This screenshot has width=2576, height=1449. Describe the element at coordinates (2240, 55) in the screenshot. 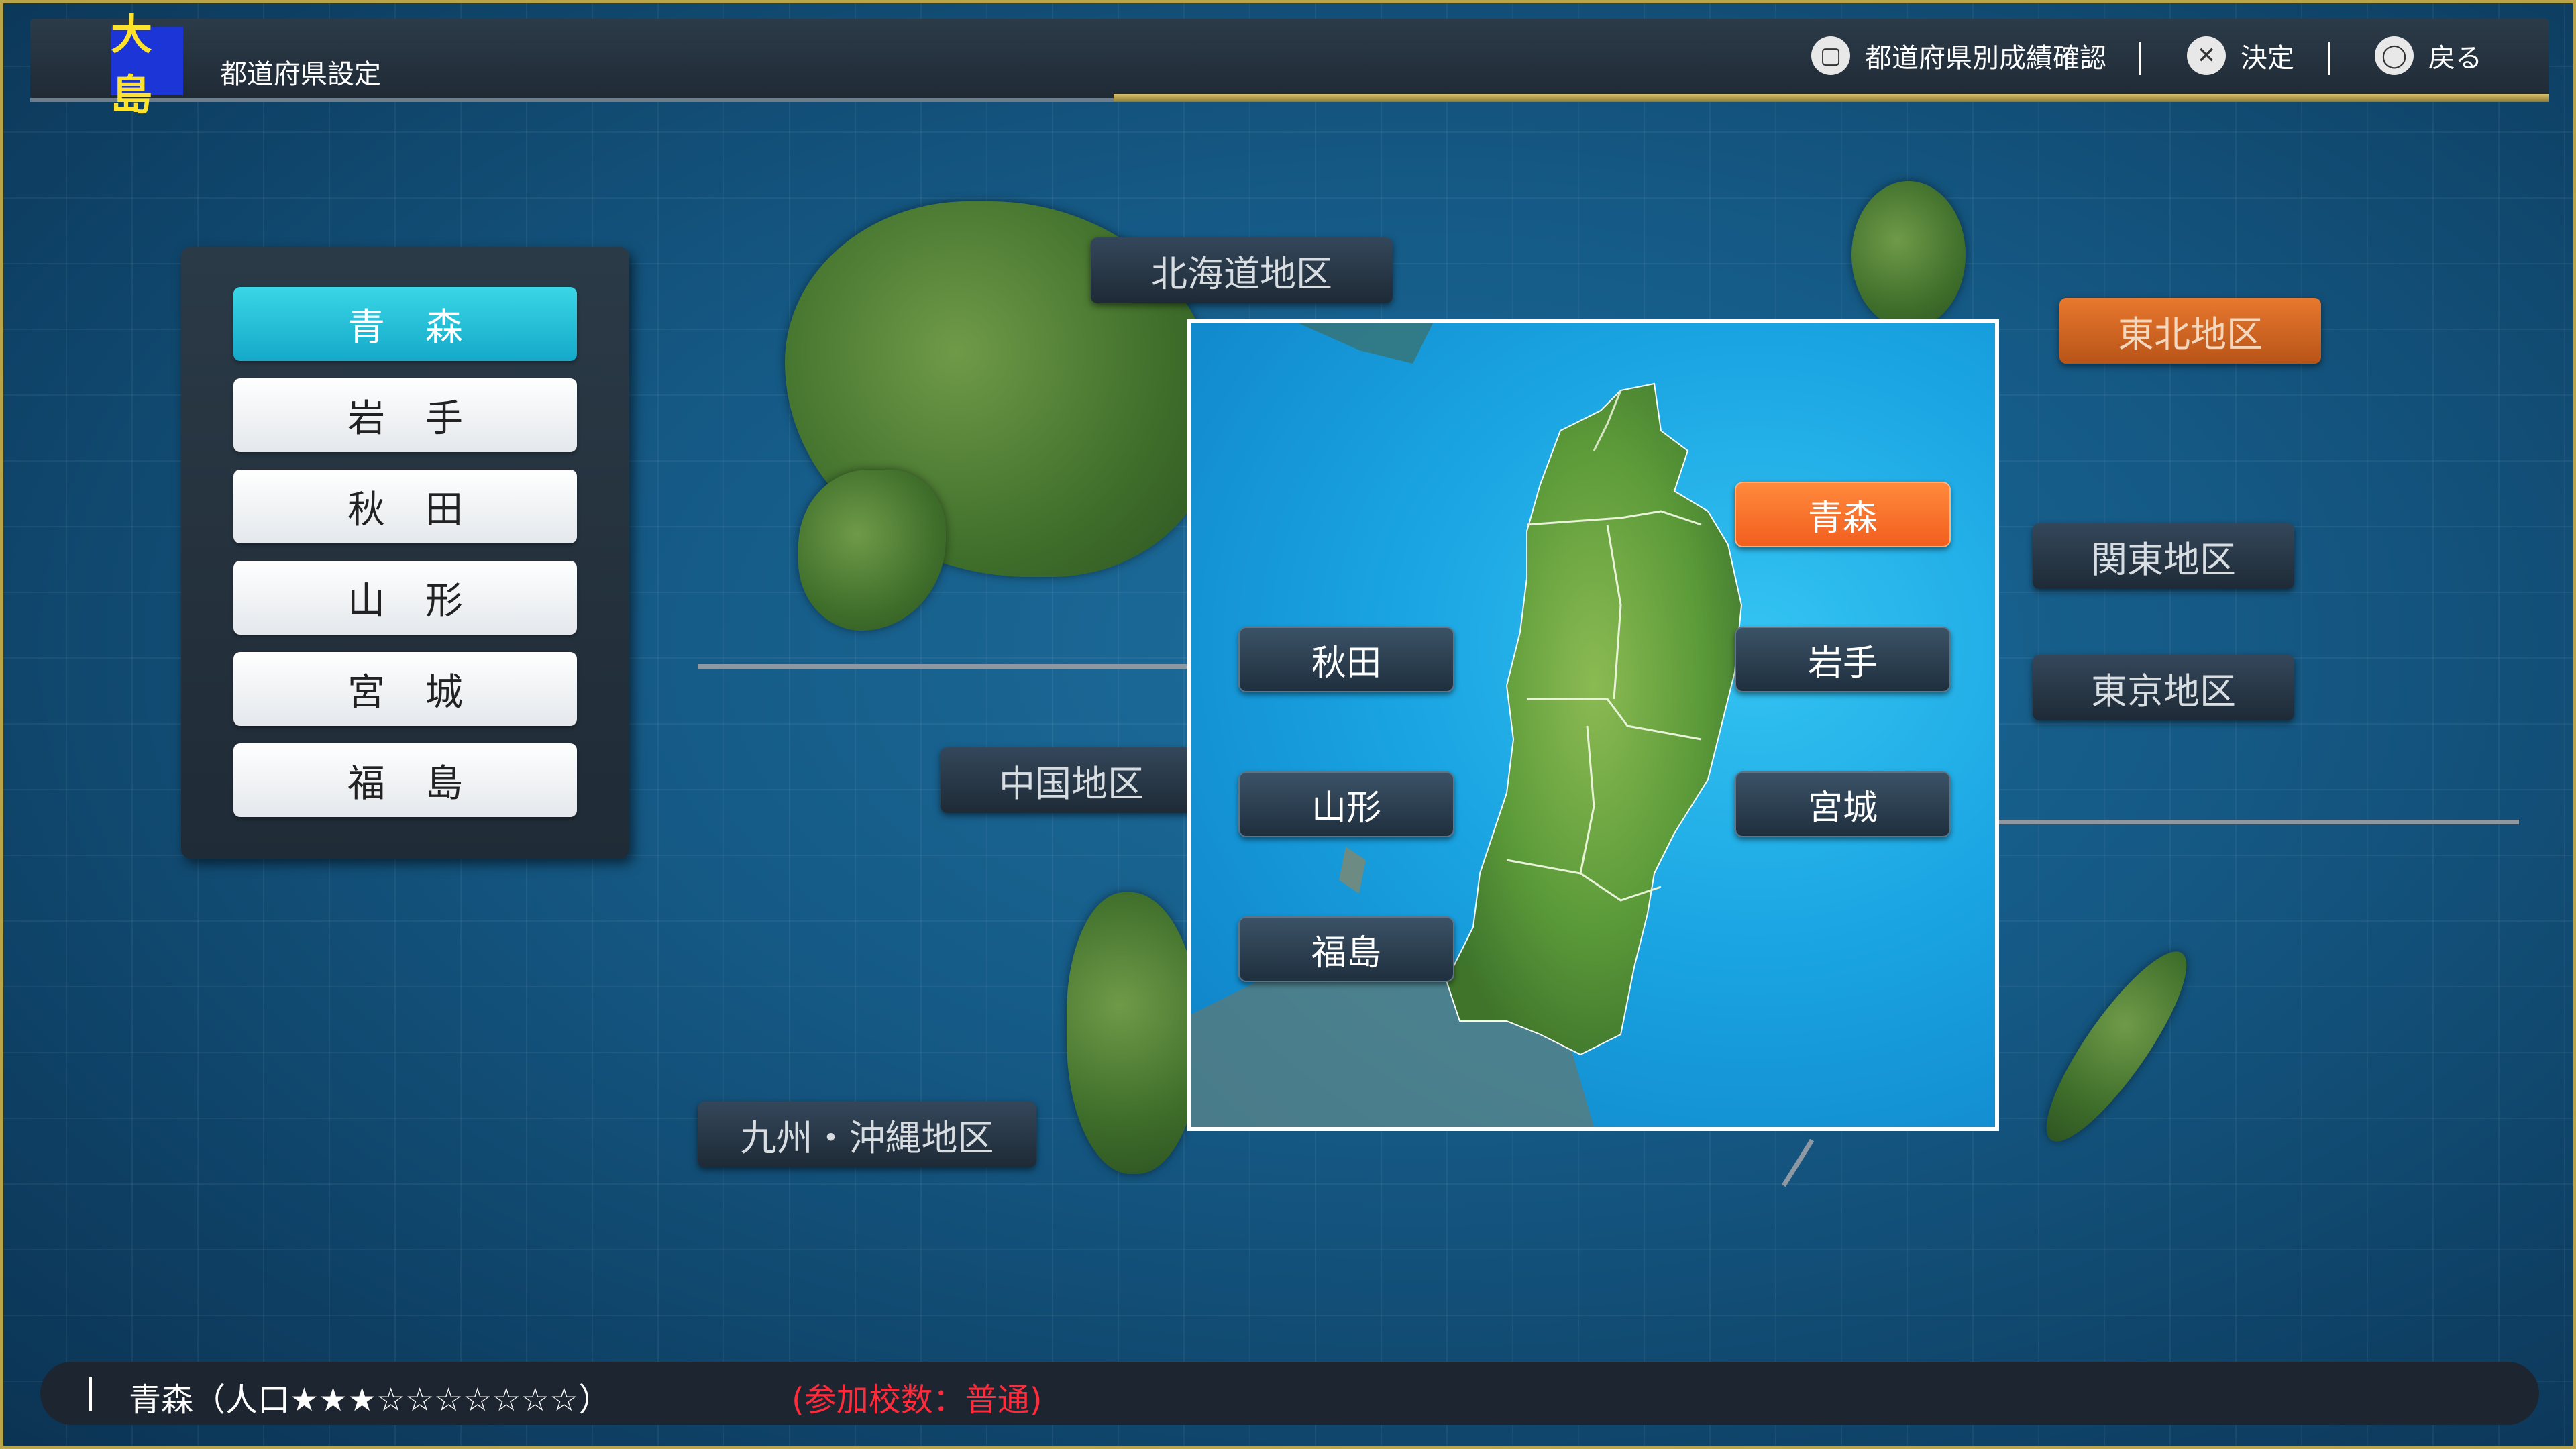

I see `confirm-control: ✕ 決定` at that location.